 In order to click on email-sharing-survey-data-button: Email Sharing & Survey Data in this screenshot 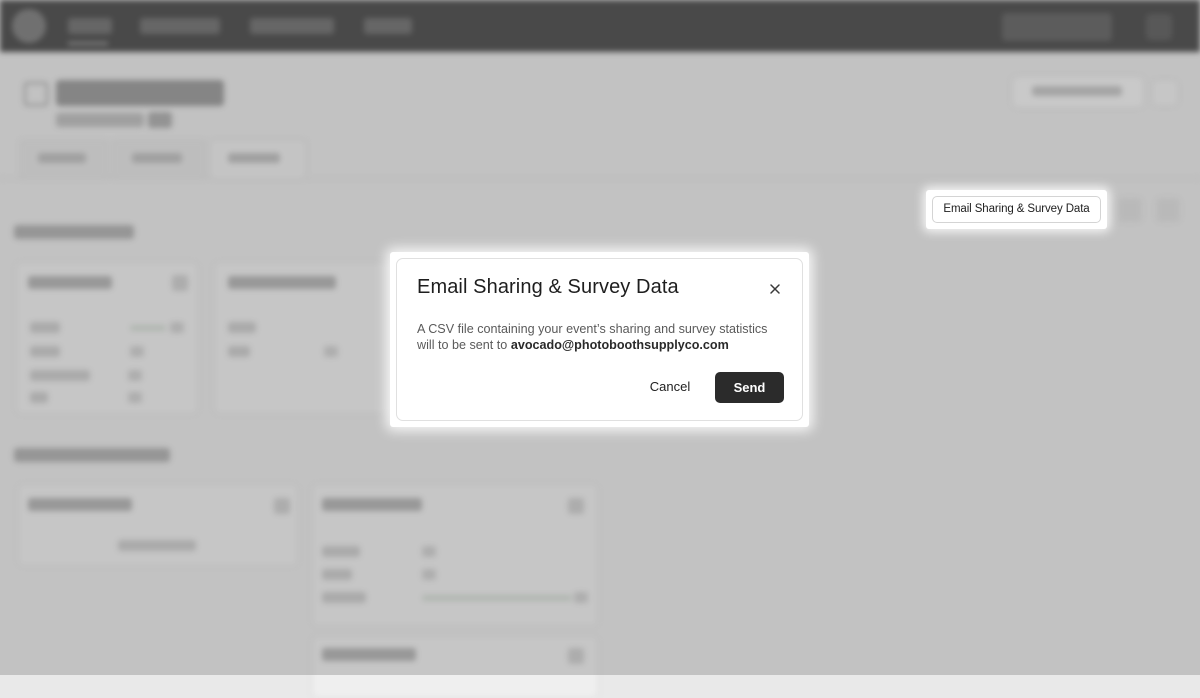, I will do `click(1016, 209)`.